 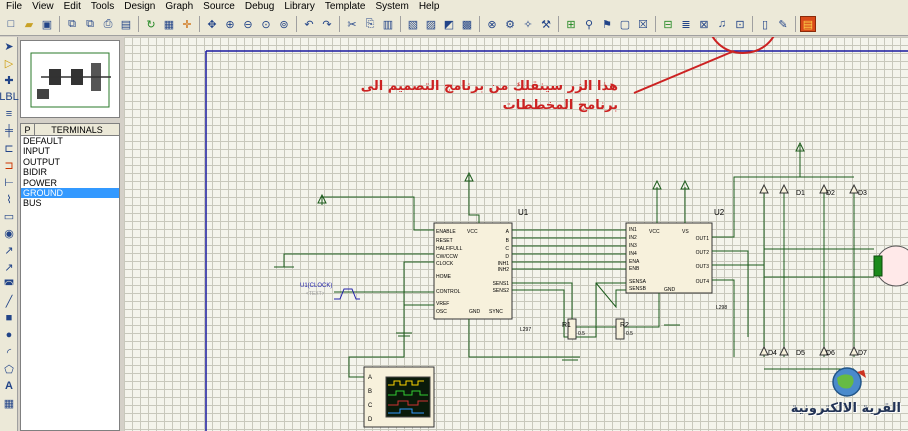 I want to click on r1-value: 0.5, so click(x=581, y=334).